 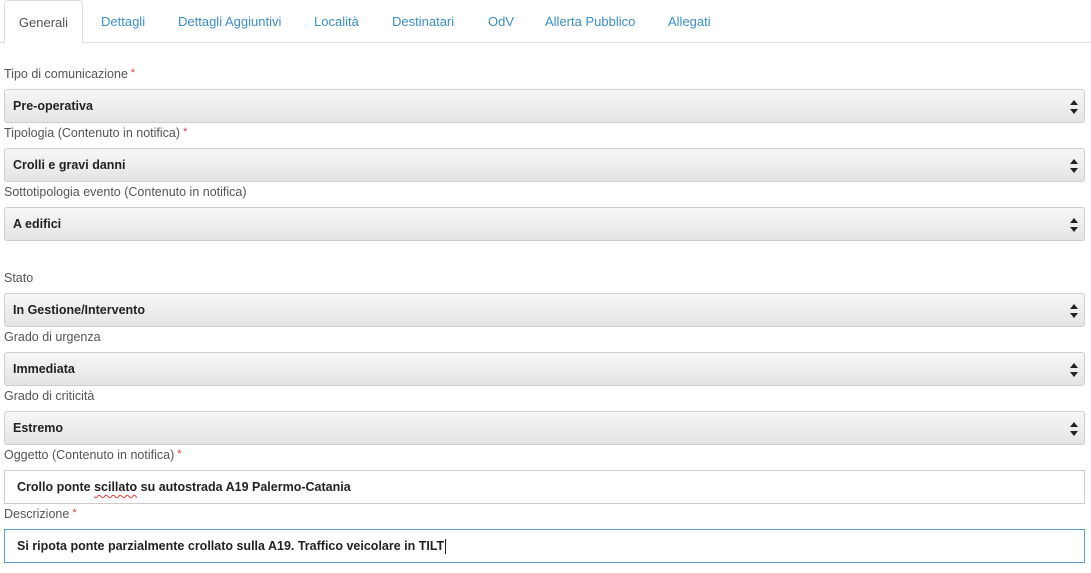 What do you see at coordinates (37, 224) in the screenshot?
I see `sottotipologia-value: A edifici` at bounding box center [37, 224].